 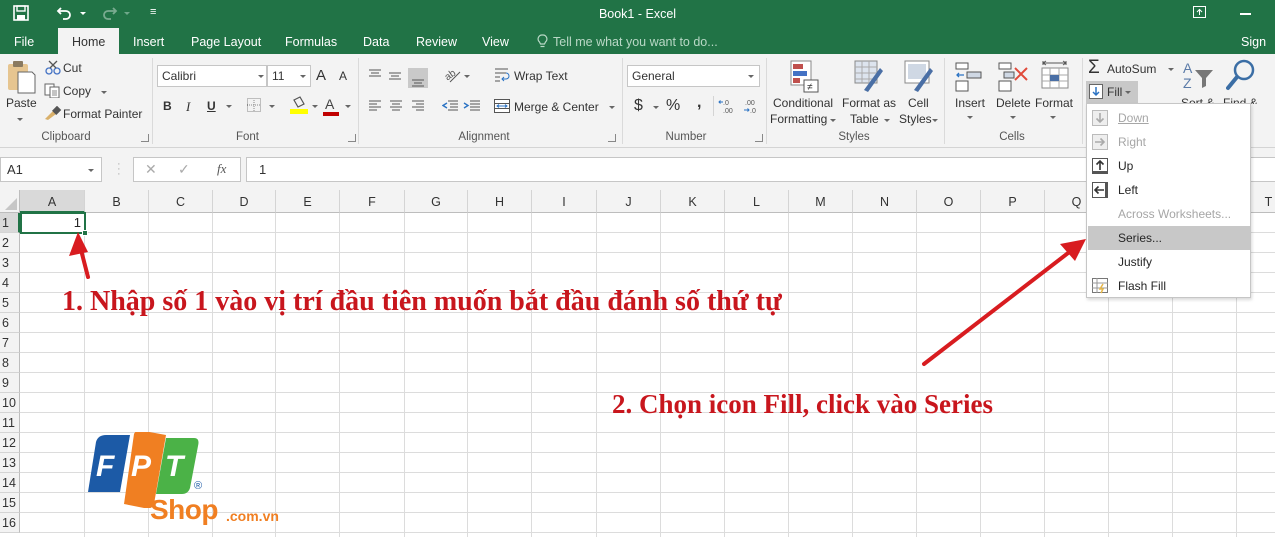 I want to click on active-cell-A1: 1, so click(x=53, y=223).